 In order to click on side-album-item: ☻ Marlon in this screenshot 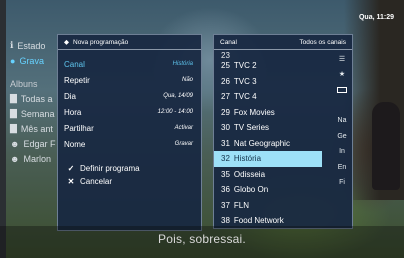, I will do `click(33, 158)`.